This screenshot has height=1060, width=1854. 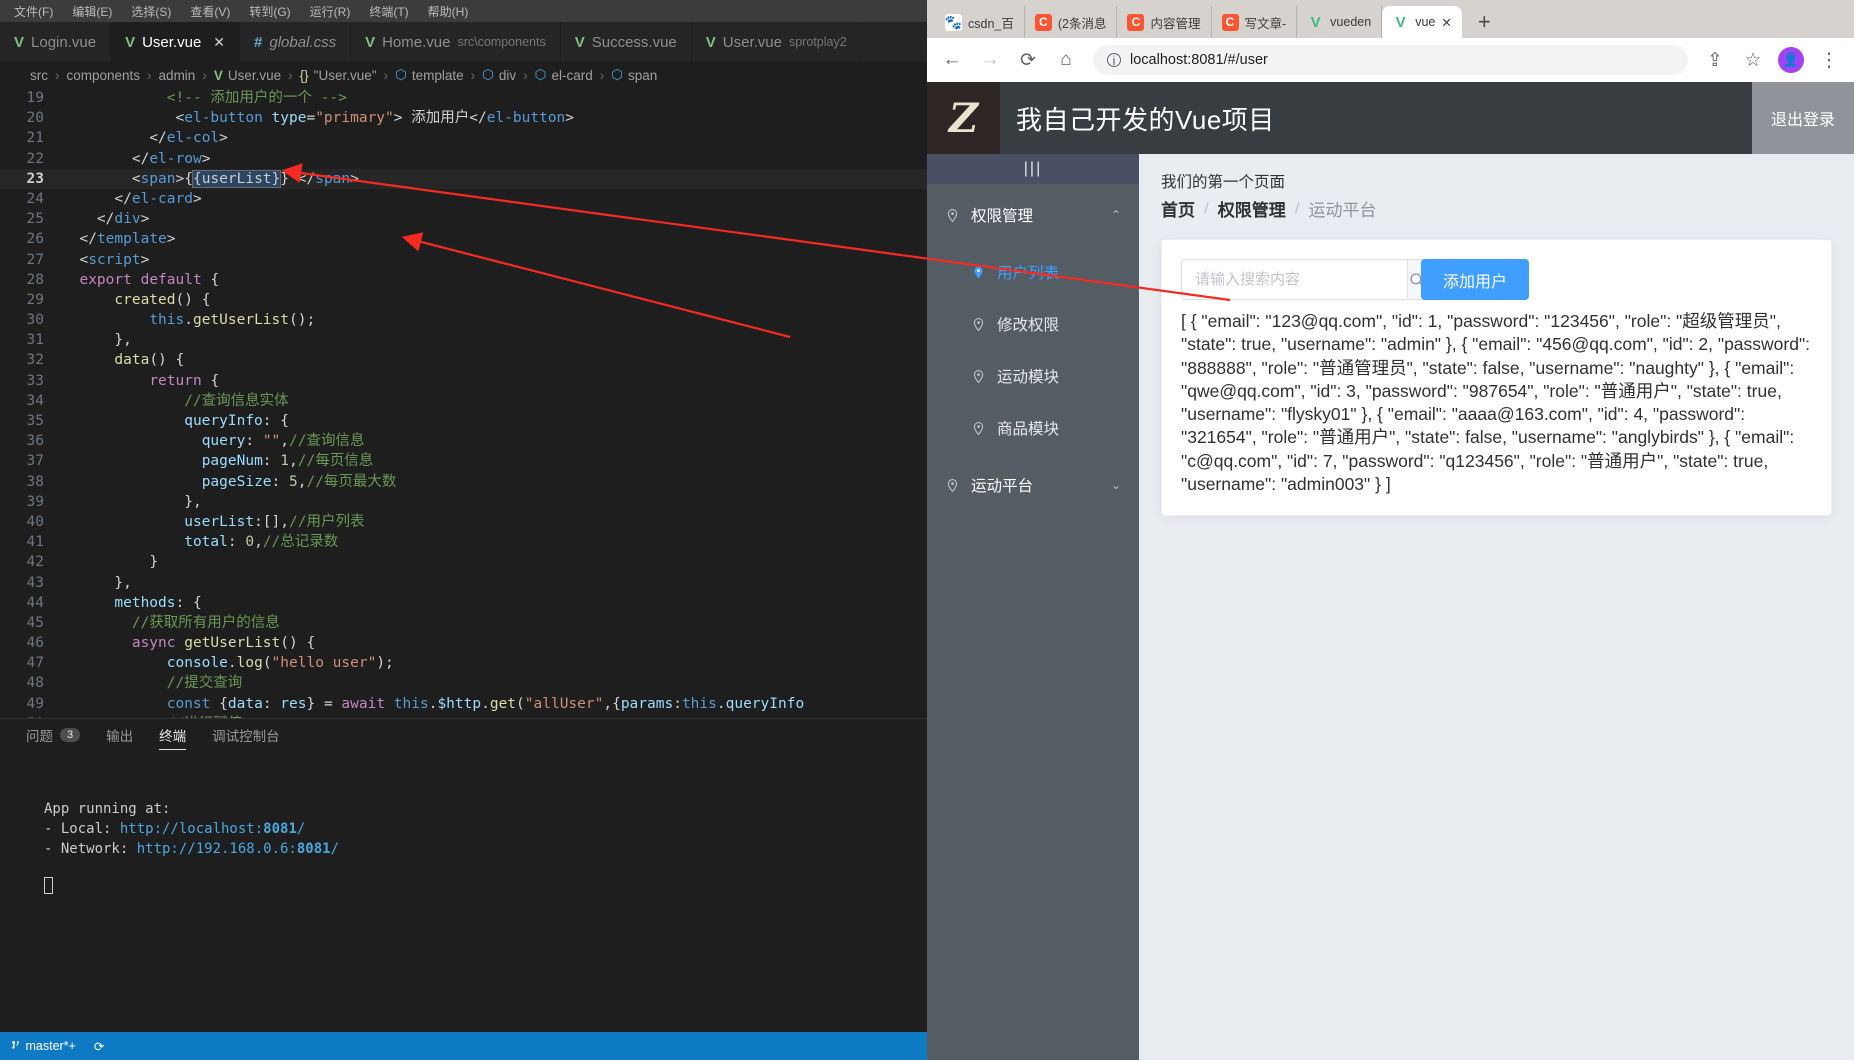 I want to click on menu-help: 帮助(H), so click(x=448, y=11).